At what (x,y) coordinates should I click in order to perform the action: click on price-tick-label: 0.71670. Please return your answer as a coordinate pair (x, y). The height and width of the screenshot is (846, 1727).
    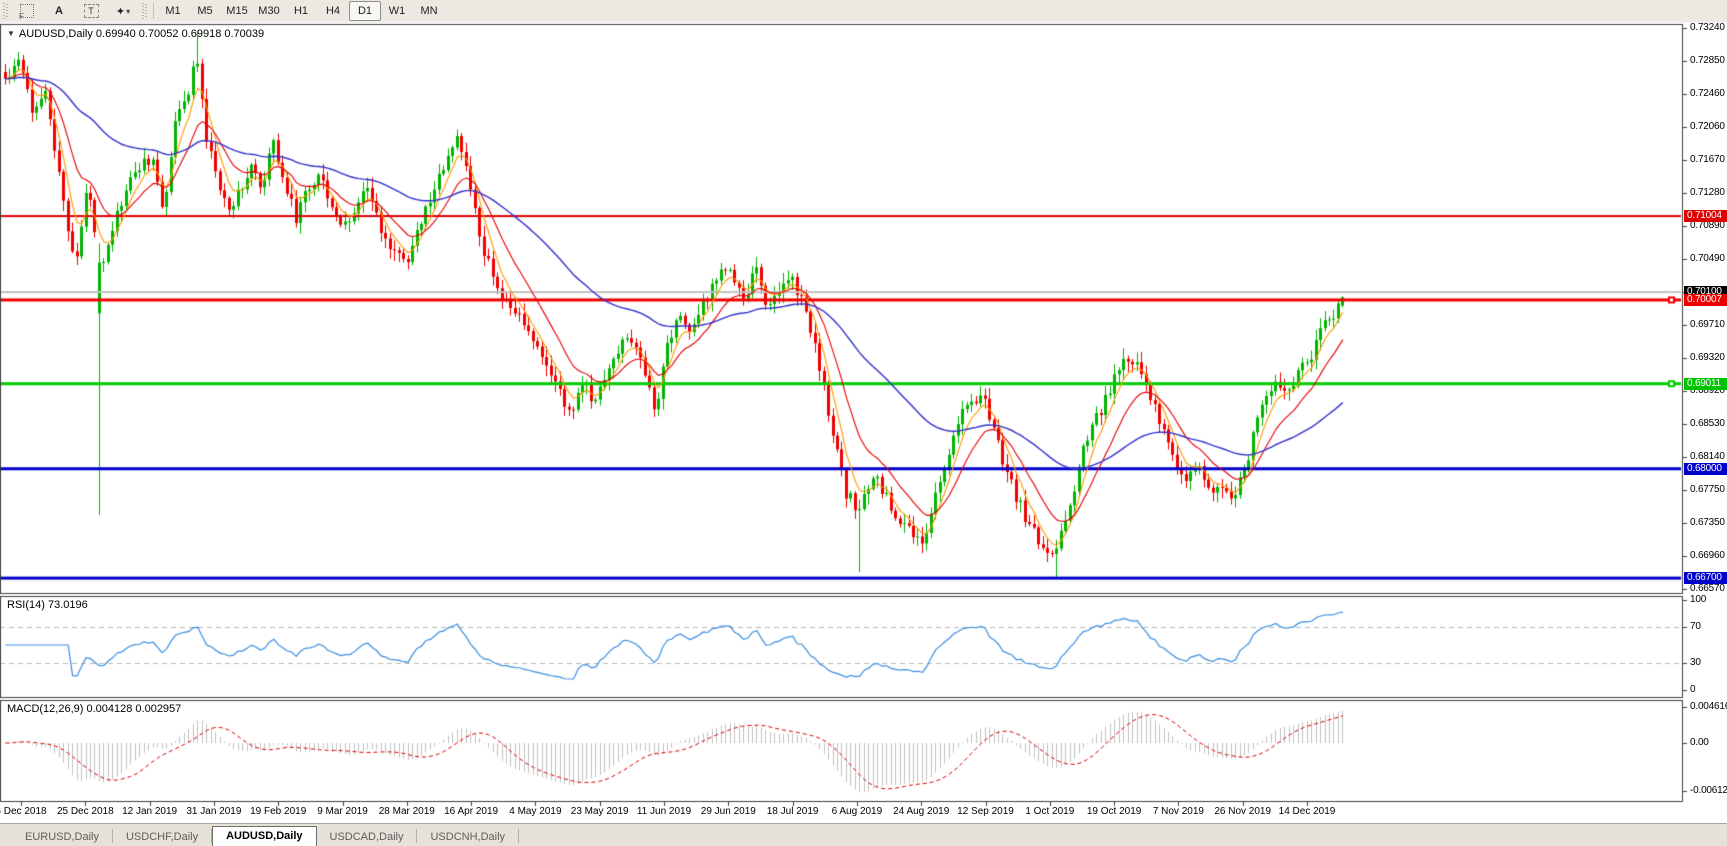
    Looking at the image, I should click on (1707, 160).